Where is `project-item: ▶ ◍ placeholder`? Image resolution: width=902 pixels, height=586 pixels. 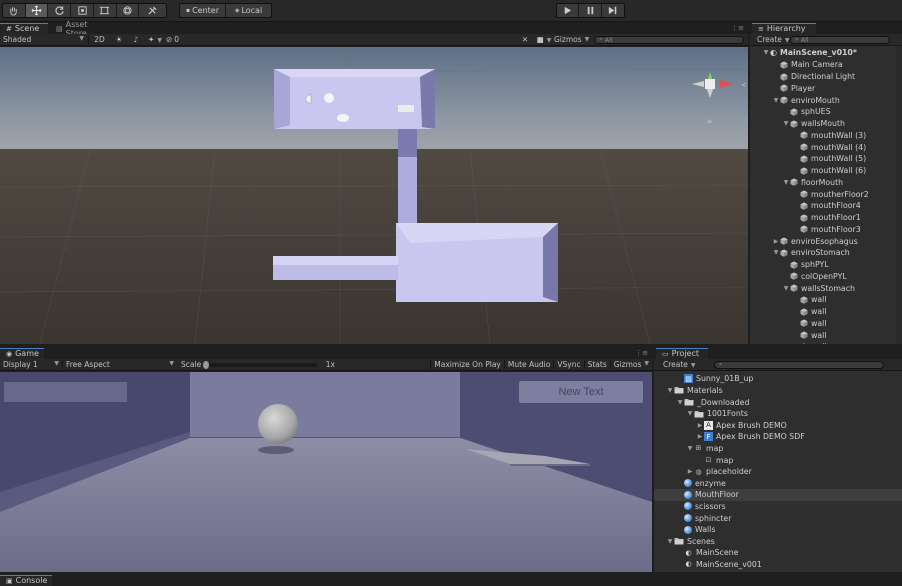
project-item: ▶ ◍ placeholder is located at coordinates (778, 472).